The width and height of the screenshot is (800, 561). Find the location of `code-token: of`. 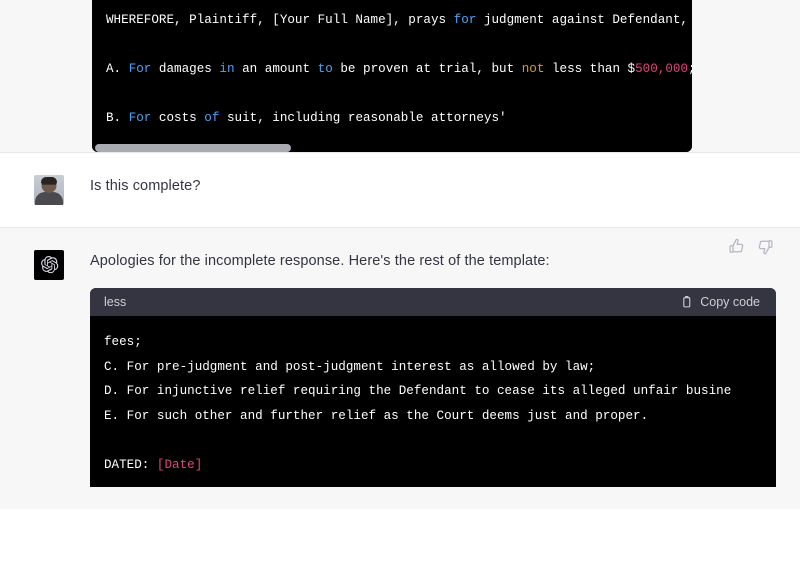

code-token: of is located at coordinates (212, 118).